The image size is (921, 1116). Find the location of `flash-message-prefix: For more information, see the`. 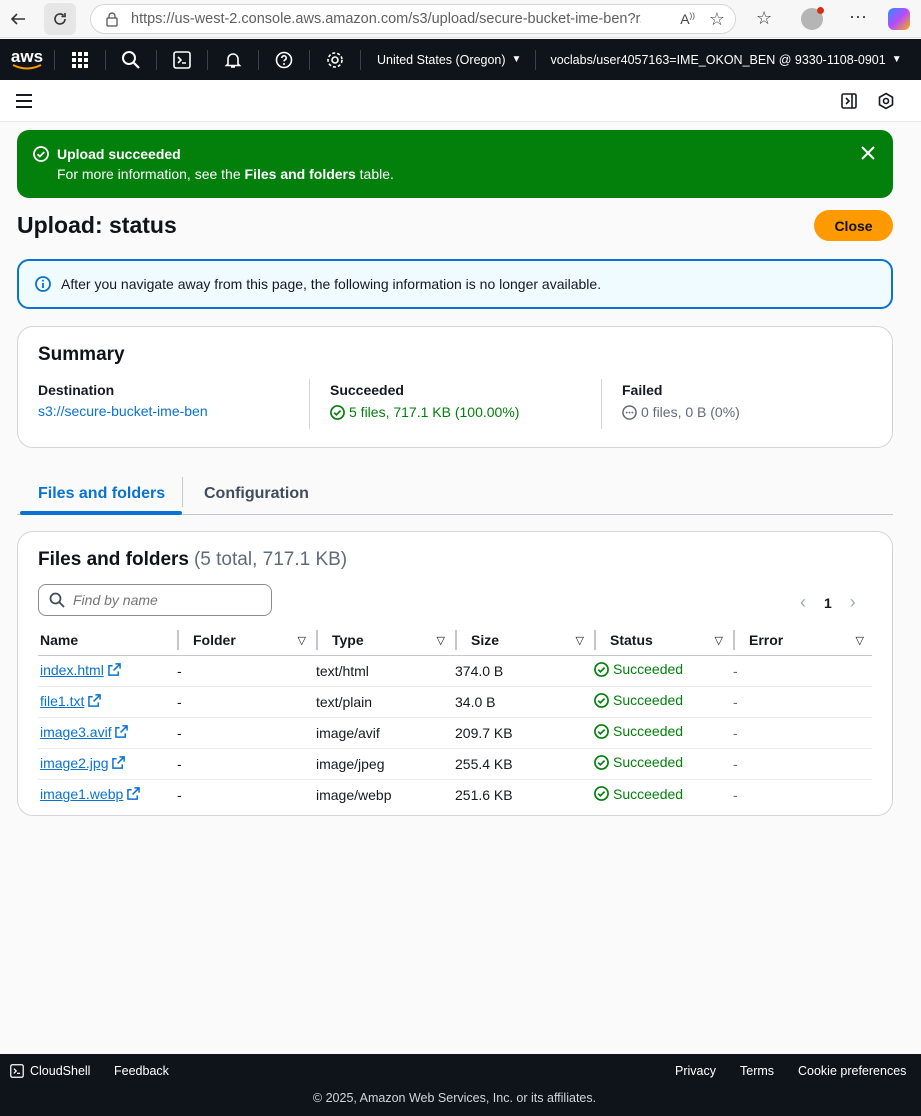

flash-message-prefix: For more information, see the is located at coordinates (151, 174).